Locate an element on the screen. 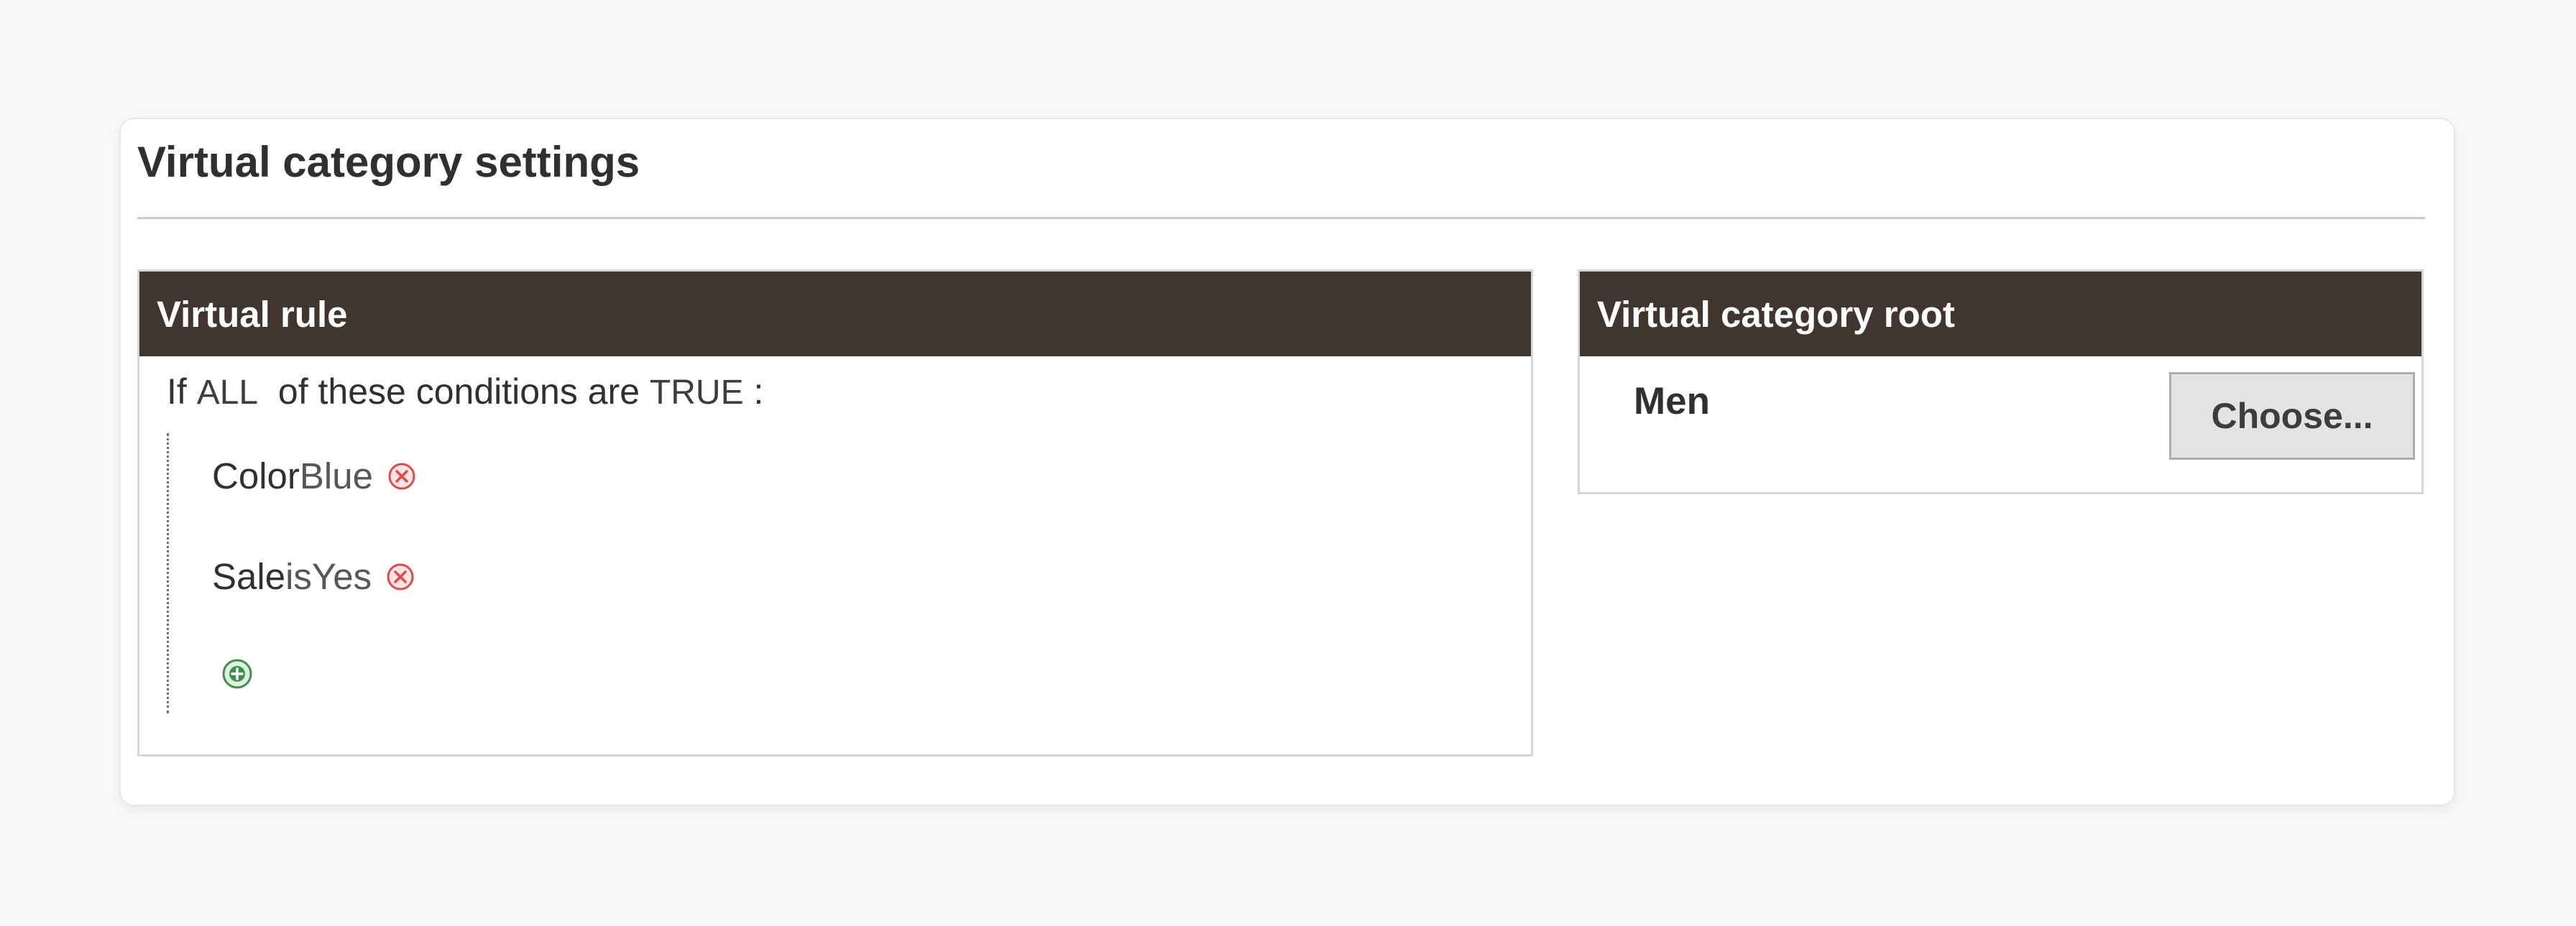 This screenshot has width=2576, height=926. rule-intro: If ALL of these conditions are TRUE : is located at coordinates (465, 391).